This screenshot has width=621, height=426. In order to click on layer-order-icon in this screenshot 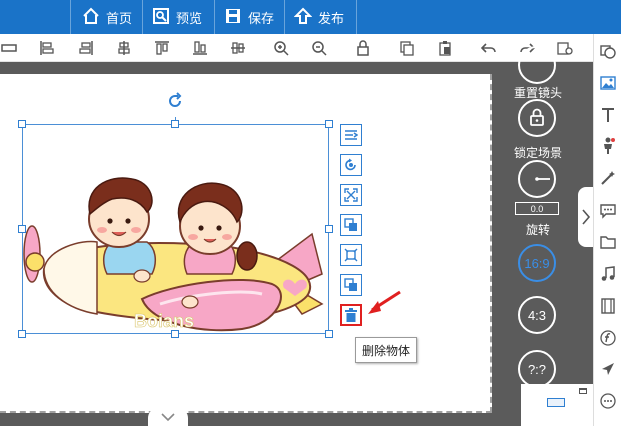, I will do `click(350, 284)`.